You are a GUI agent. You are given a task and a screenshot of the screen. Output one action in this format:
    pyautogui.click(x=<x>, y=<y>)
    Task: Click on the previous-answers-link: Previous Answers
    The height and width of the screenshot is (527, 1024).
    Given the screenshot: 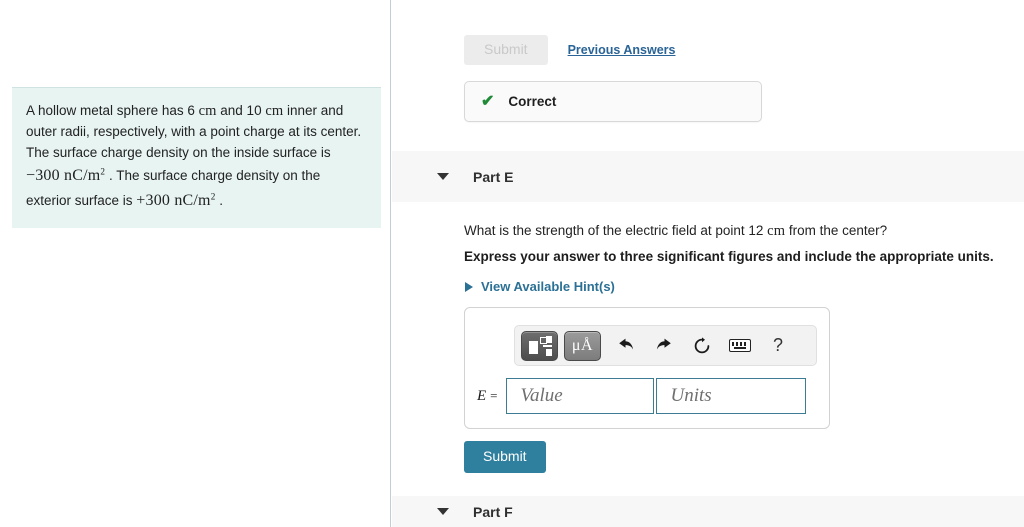 What is the action you would take?
    pyautogui.click(x=622, y=50)
    